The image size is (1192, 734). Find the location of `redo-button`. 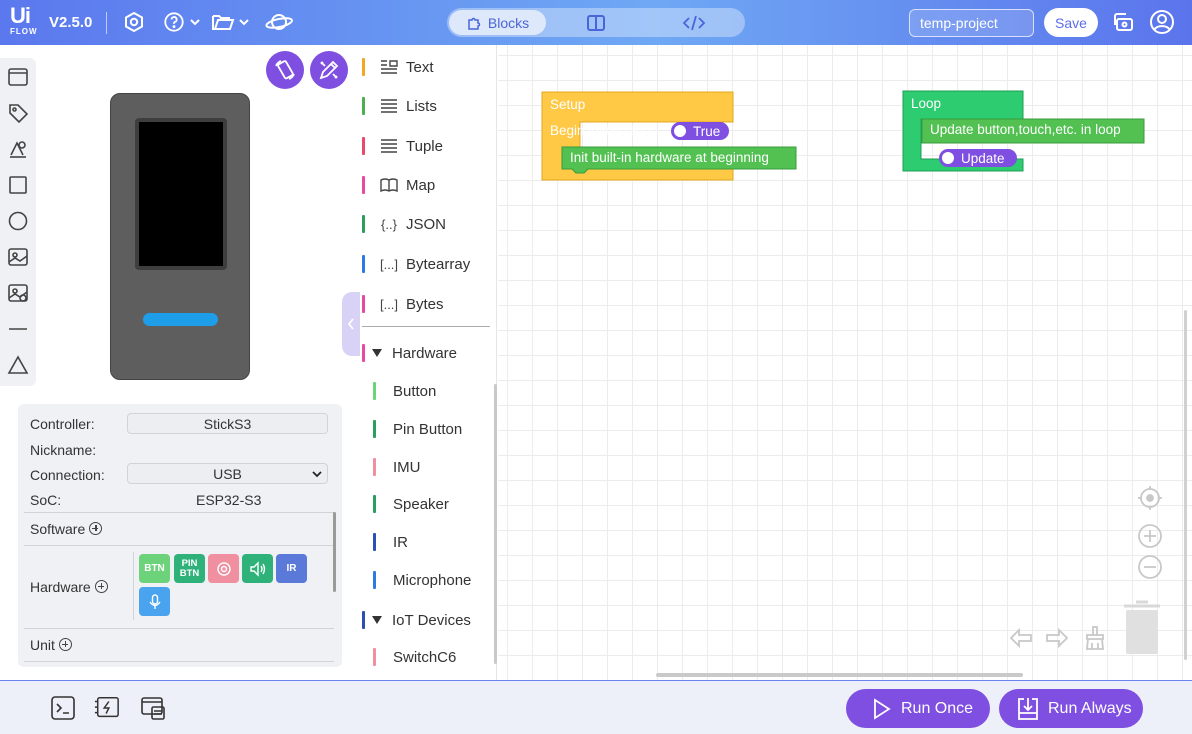

redo-button is located at coordinates (1057, 639).